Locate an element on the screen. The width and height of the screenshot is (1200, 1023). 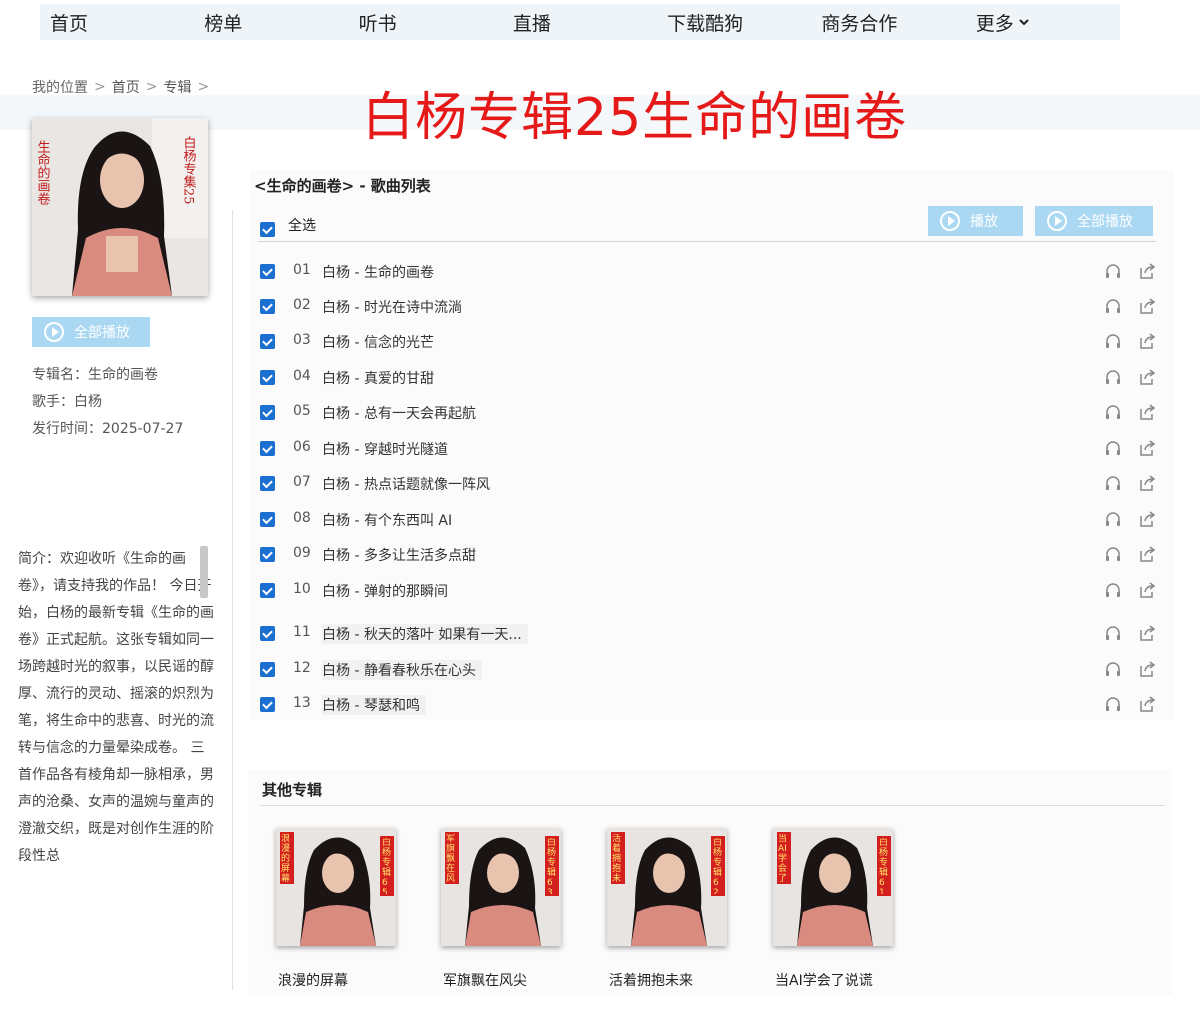
song-row: 12 白杨 - 静看春秋乐在心头 is located at coordinates (707, 671).